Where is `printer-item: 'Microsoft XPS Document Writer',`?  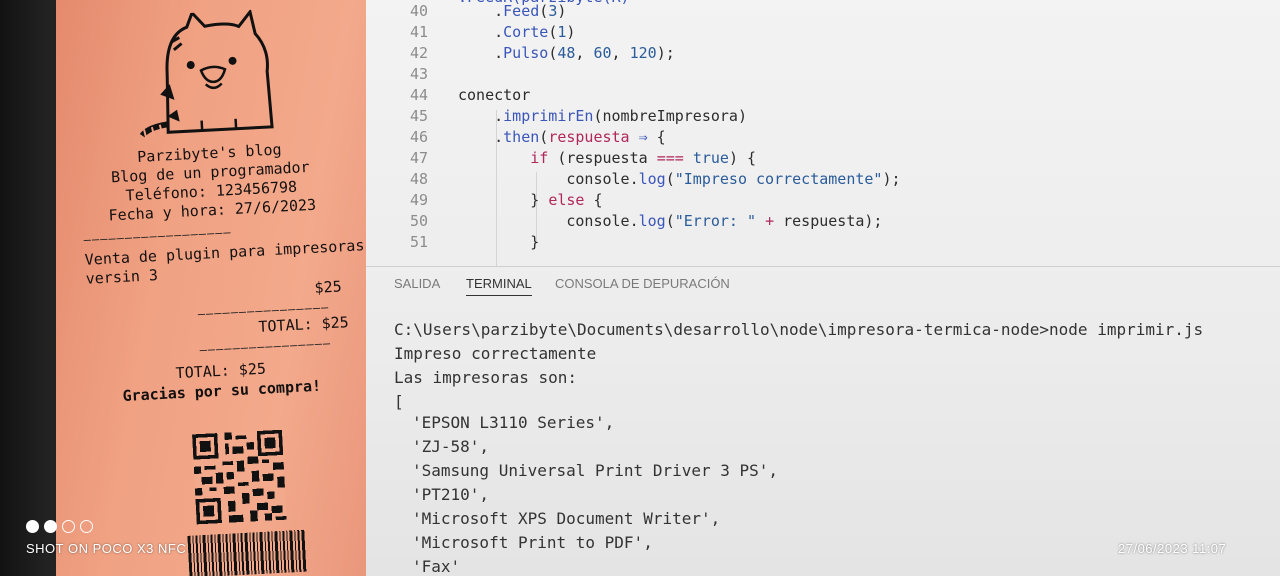
printer-item: 'Microsoft XPS Document Writer', is located at coordinates (566, 518).